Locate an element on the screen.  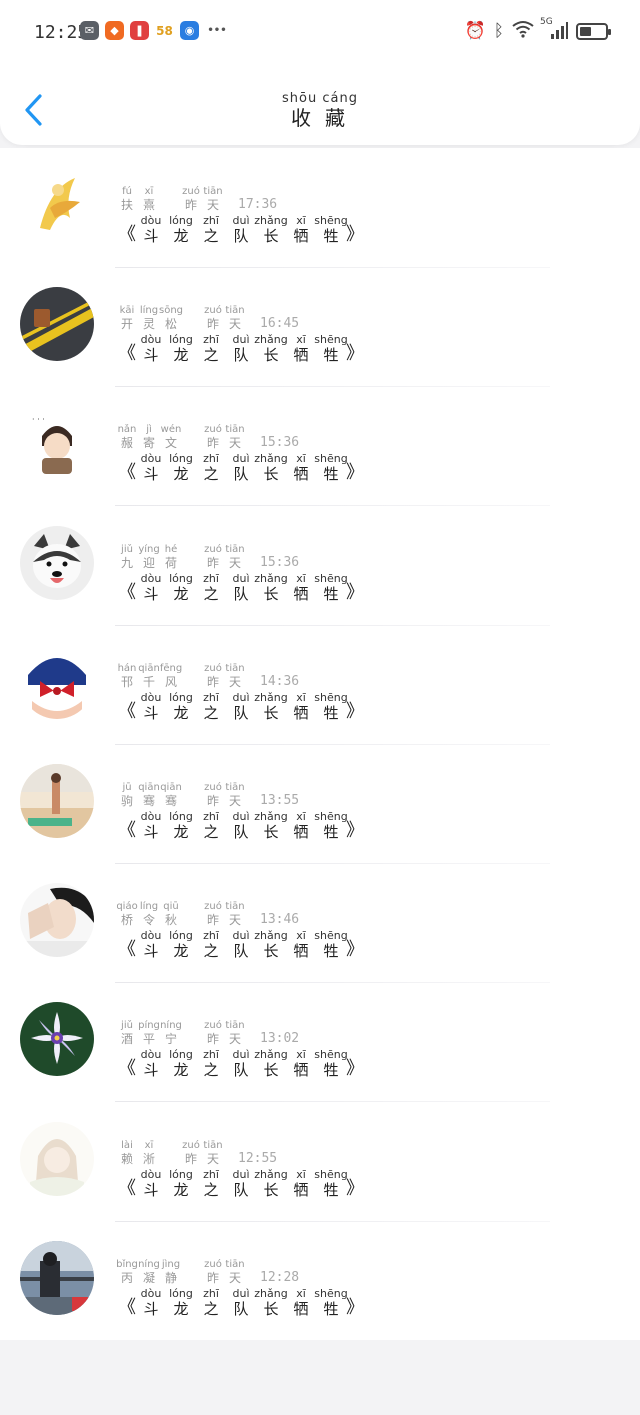
name-char-pinyin: sōng is located at coordinates (171, 311).